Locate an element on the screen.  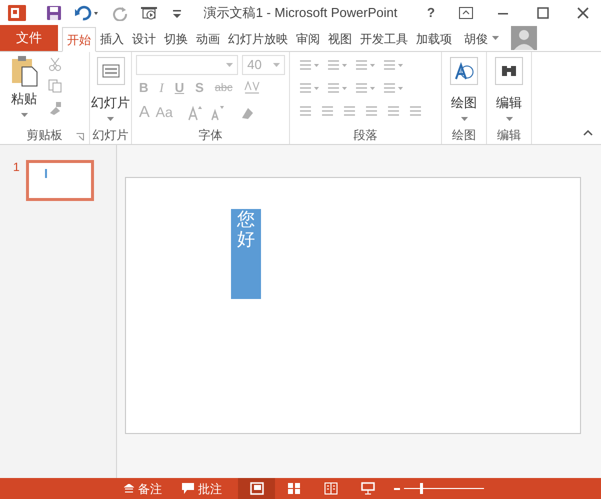
ribbon-tab: 开始 is located at coordinates (79, 39).